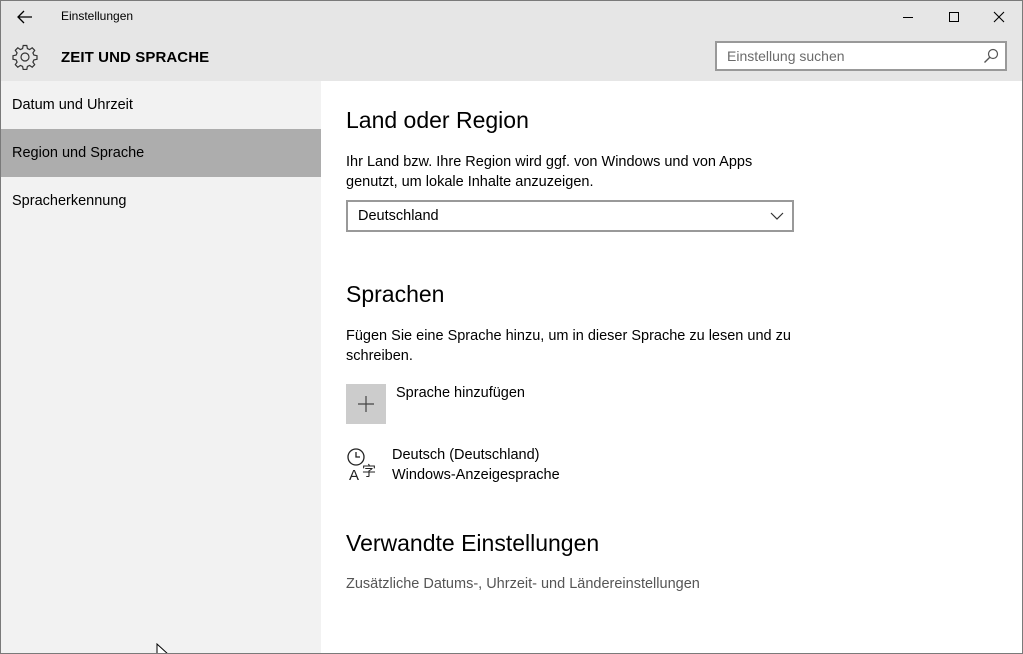  Describe the element at coordinates (466, 455) in the screenshot. I see `language-name: Deutsch (Deutschland)` at that location.